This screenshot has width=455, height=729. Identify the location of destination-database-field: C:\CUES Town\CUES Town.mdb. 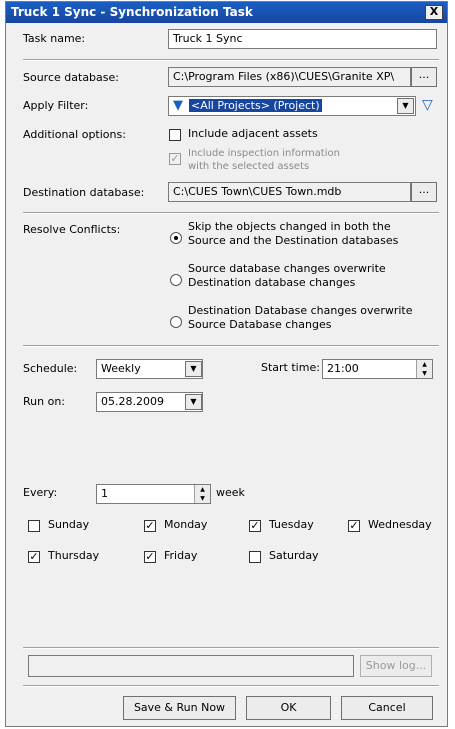
(289, 192).